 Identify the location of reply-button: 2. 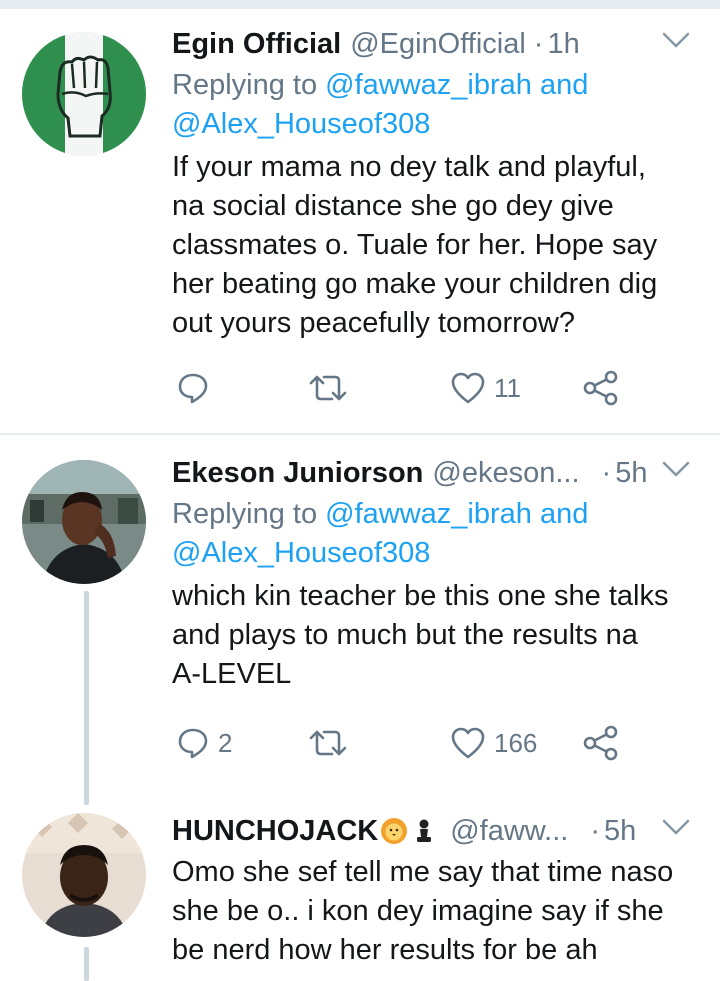
(204, 743).